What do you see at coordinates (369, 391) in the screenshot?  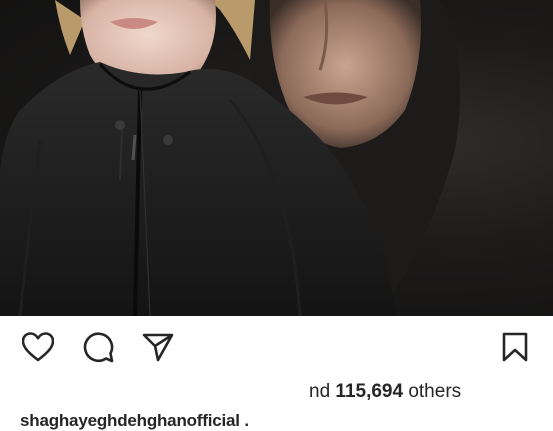 I see `likes-count: 115,694` at bounding box center [369, 391].